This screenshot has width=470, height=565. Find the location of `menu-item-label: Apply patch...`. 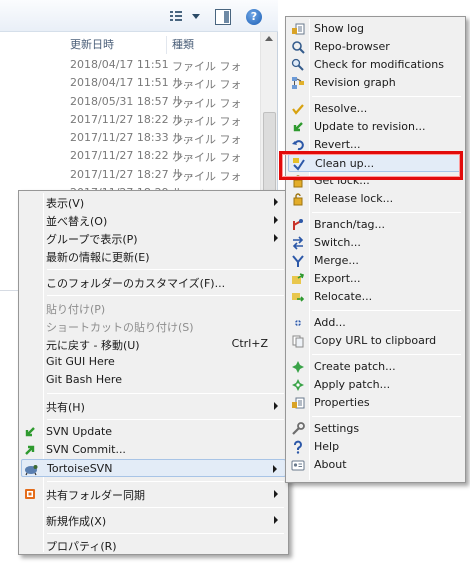

menu-item-label: Apply patch... is located at coordinates (352, 384).